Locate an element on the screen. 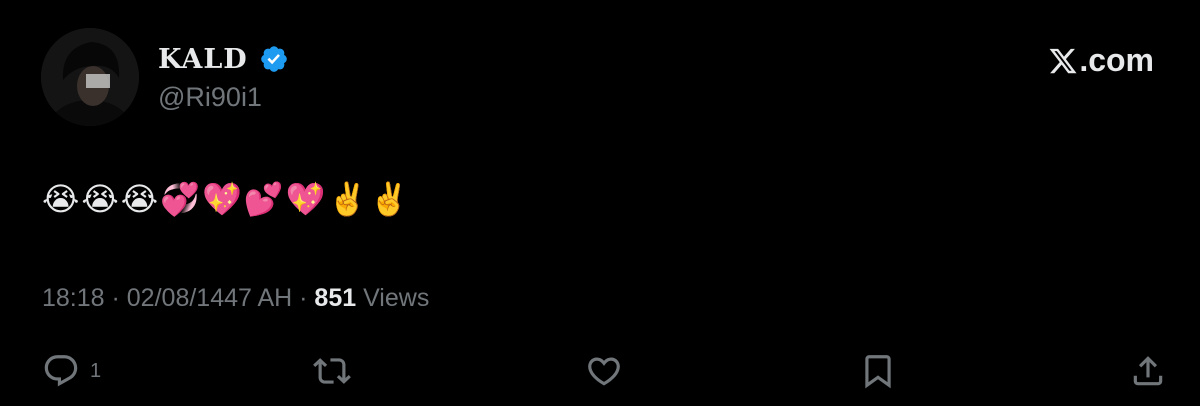  avatar-photo is located at coordinates (90, 77).